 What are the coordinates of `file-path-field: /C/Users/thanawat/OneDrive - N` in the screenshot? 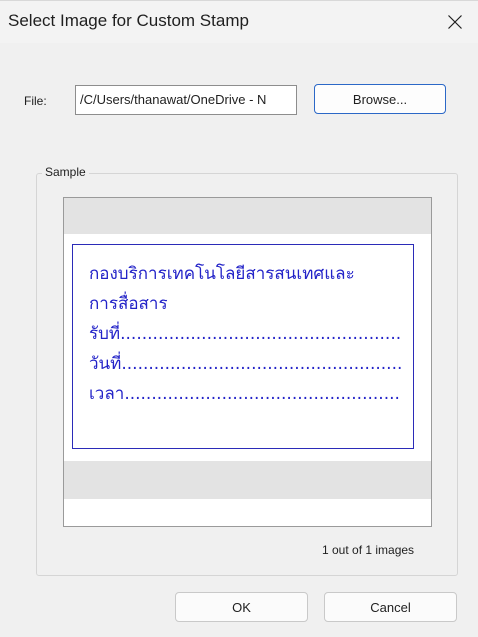 It's located at (186, 100).